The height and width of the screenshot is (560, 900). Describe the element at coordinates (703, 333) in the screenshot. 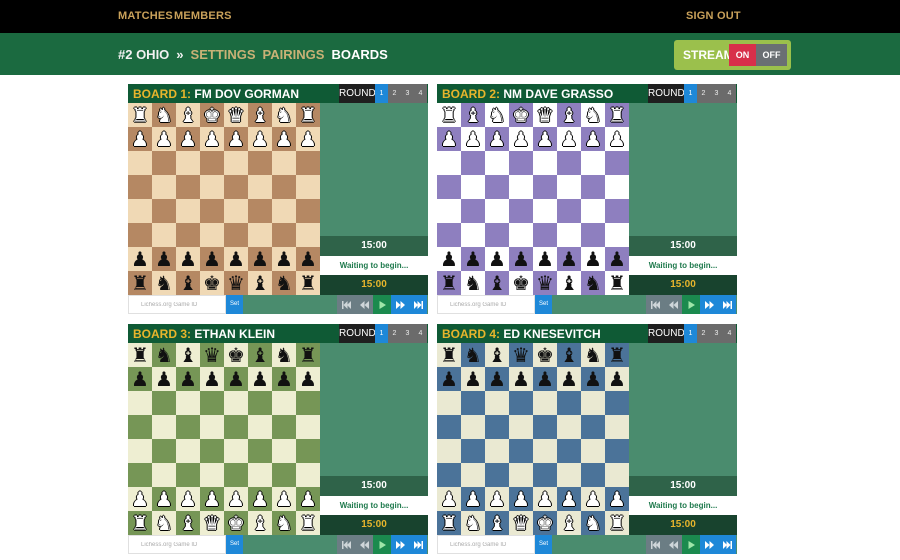

I see `round-2-button: 2` at that location.